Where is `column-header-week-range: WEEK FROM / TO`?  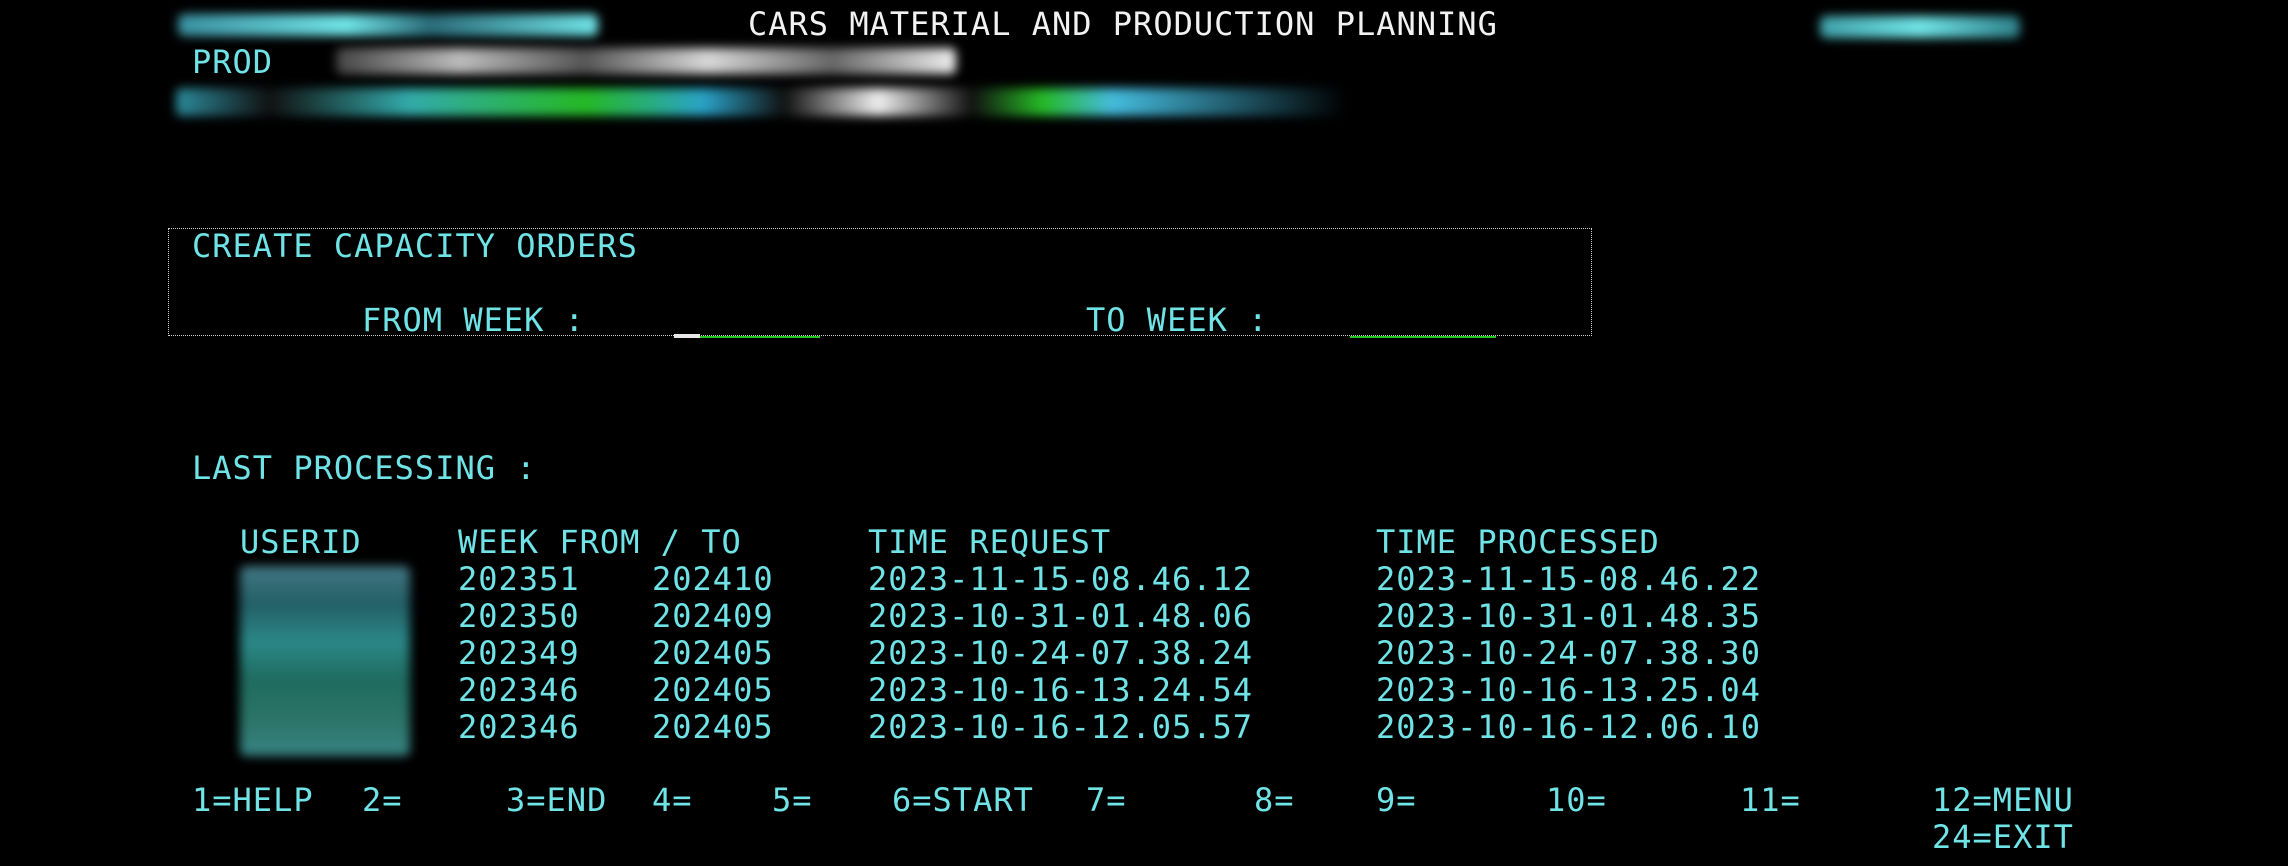 column-header-week-range: WEEK FROM / TO is located at coordinates (600, 542).